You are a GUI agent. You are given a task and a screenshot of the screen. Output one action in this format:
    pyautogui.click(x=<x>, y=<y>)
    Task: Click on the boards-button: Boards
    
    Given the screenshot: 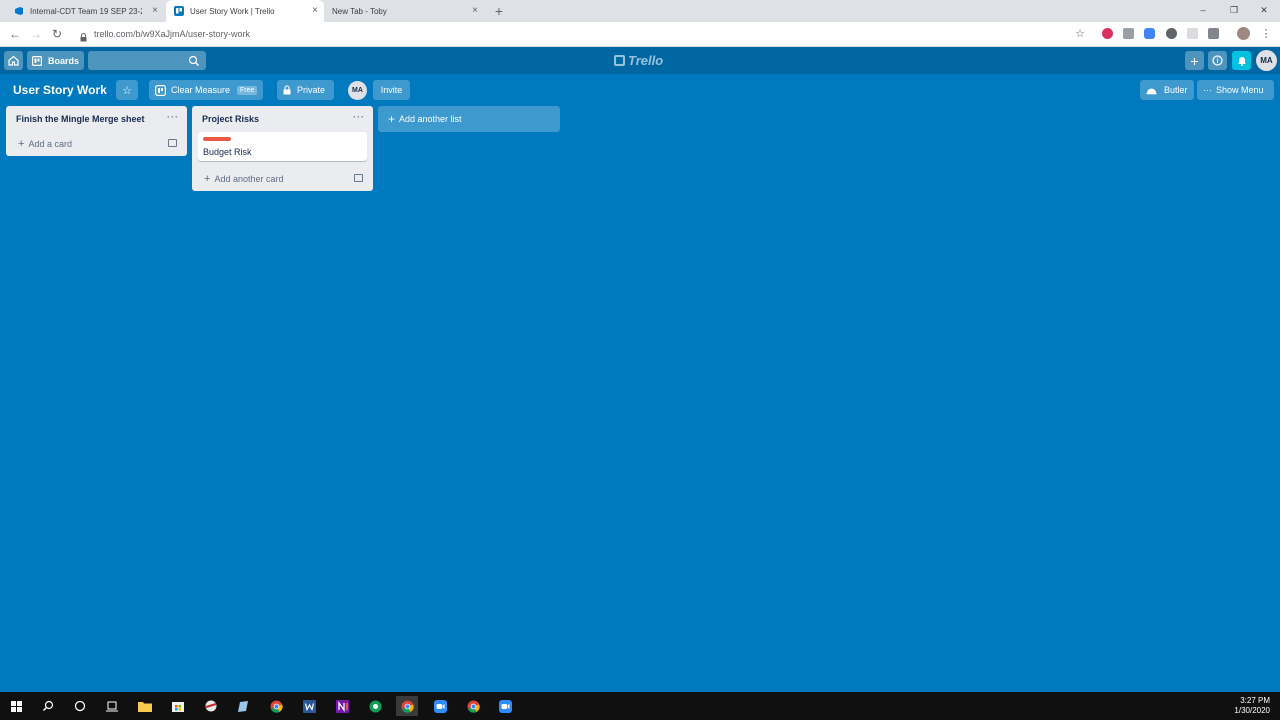 What is the action you would take?
    pyautogui.click(x=55, y=60)
    